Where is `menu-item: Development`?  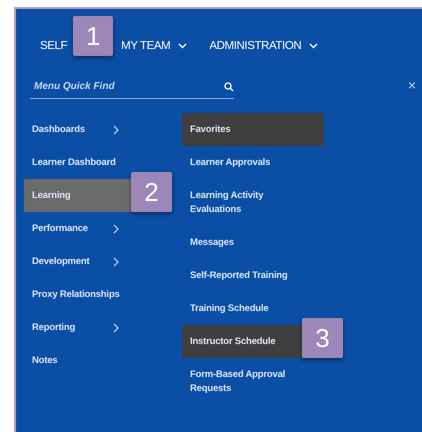
menu-item: Development is located at coordinates (84, 261).